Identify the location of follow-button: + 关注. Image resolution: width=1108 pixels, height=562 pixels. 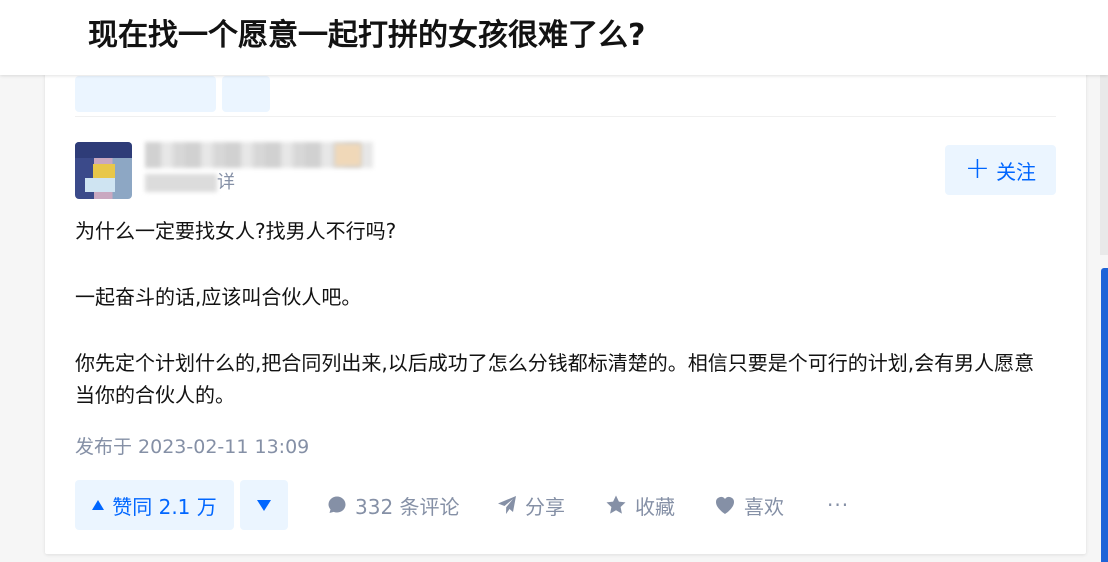
(1000, 170).